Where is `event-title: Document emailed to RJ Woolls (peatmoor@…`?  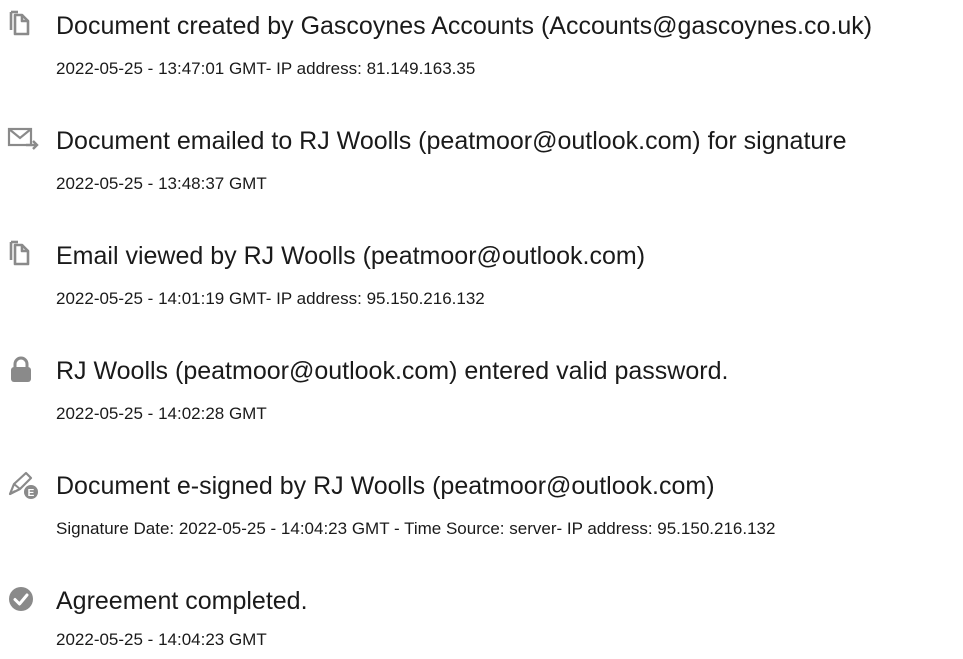 event-title: Document emailed to RJ Woolls (peatmoor@… is located at coordinates (451, 141).